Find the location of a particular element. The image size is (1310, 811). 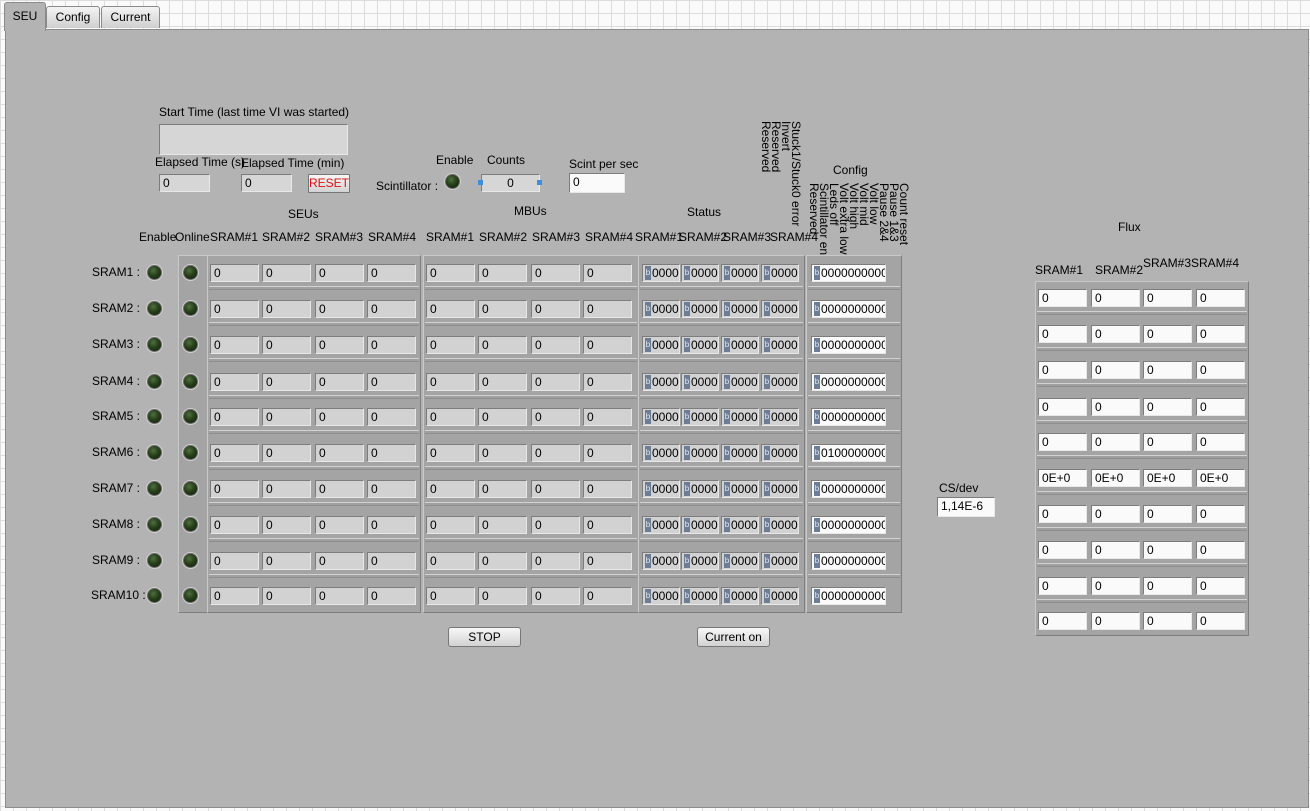

stop-button: STOP is located at coordinates (484, 637).